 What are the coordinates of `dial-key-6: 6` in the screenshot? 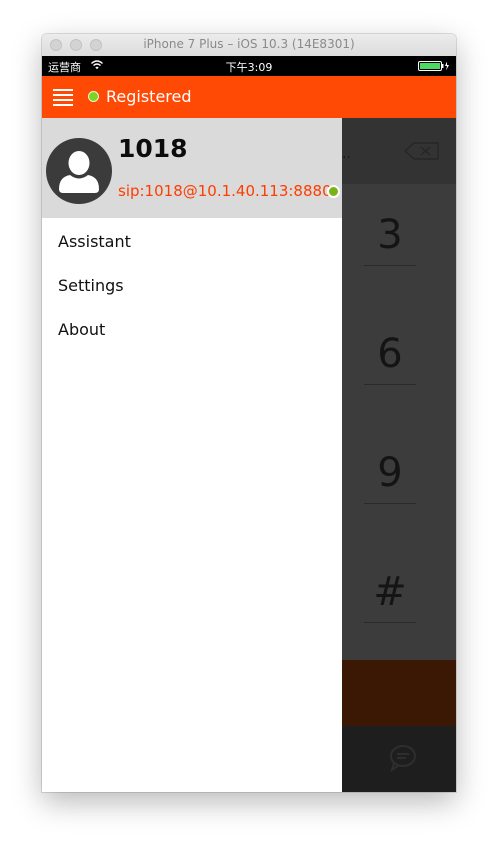 It's located at (390, 354).